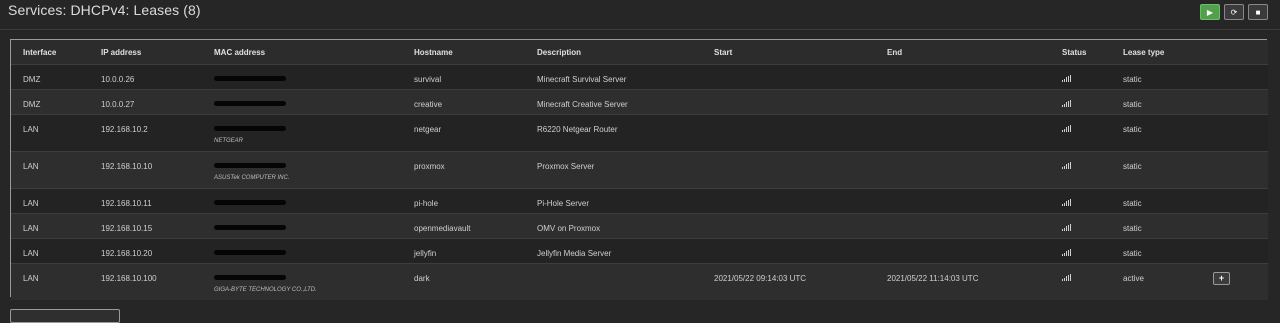  What do you see at coordinates (302, 133) in the screenshot?
I see `cell-mac: NETGEAR` at bounding box center [302, 133].